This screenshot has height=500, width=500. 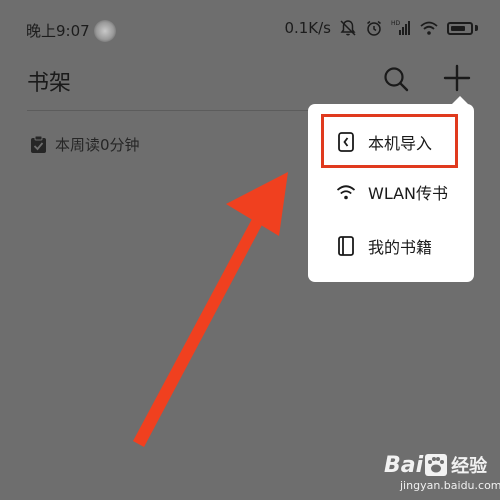 I want to click on watermark-brand-right: 经验, so click(x=469, y=466).